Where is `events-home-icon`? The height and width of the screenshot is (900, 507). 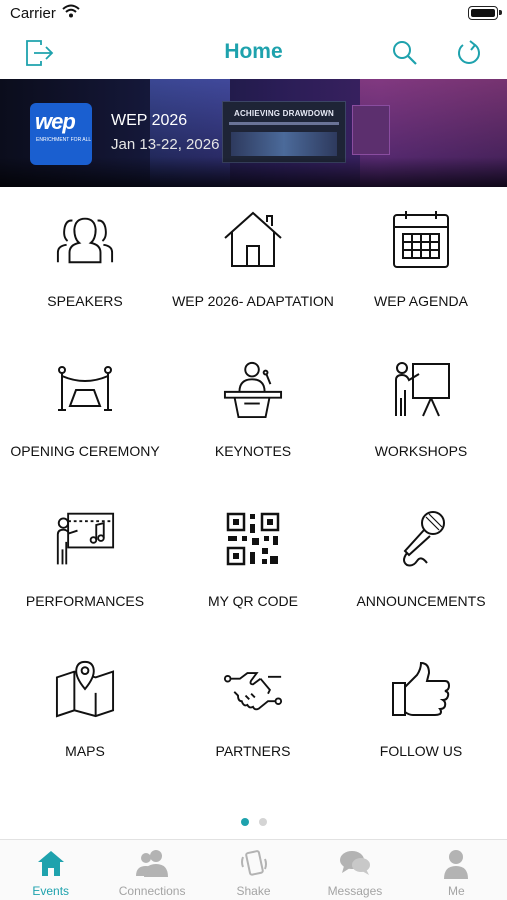 events-home-icon is located at coordinates (50, 865).